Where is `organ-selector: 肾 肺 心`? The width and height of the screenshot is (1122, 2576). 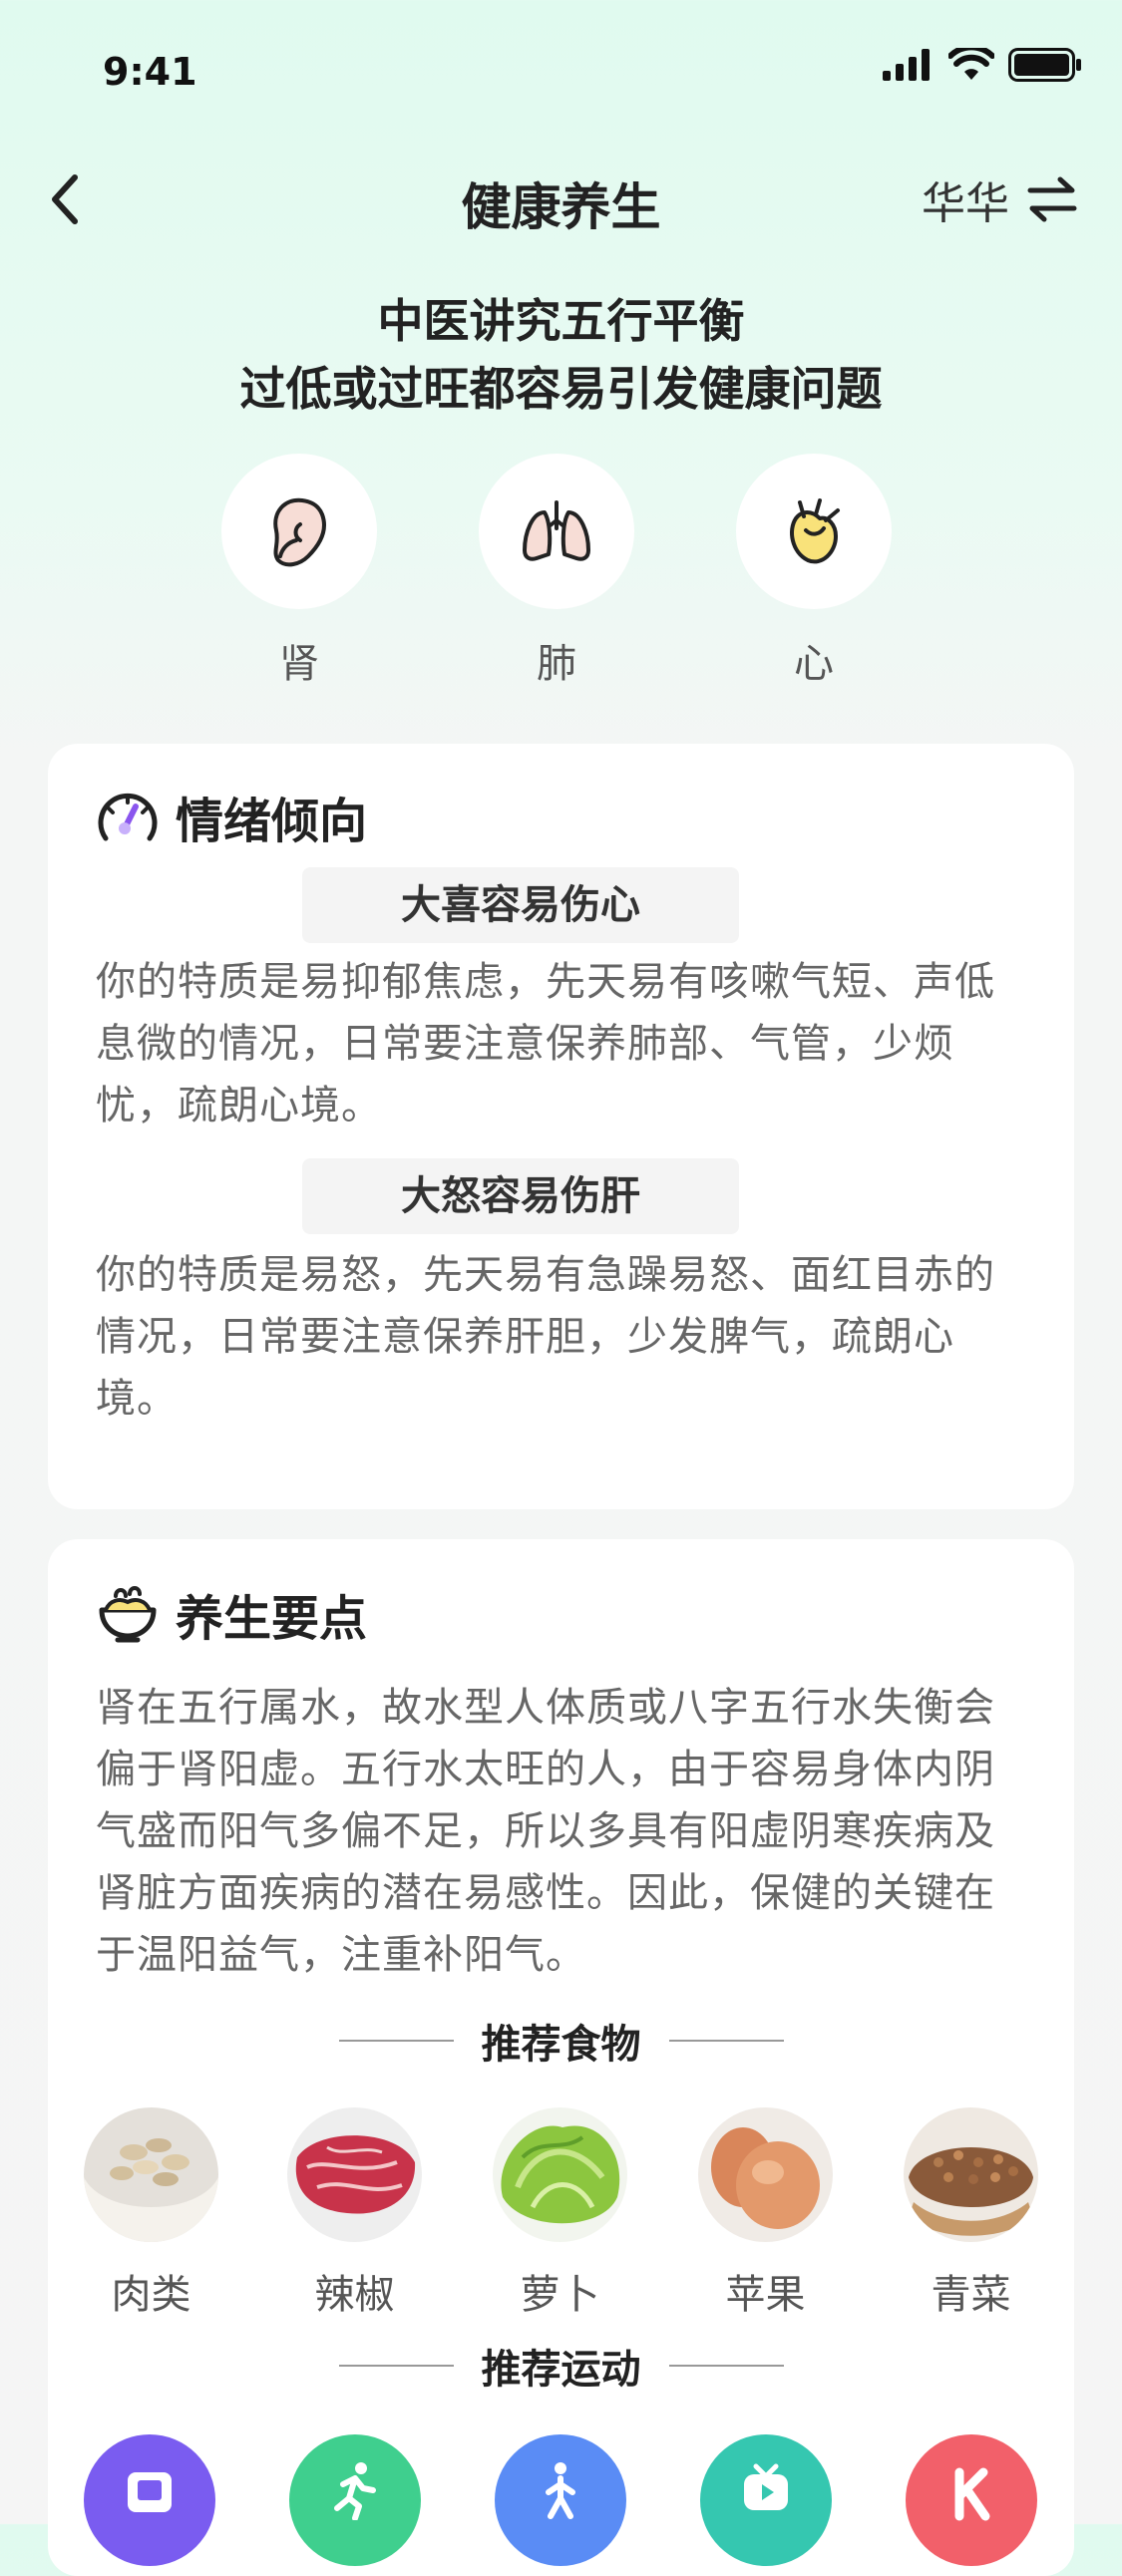
organ-selector: 肾 肺 心 is located at coordinates (561, 573).